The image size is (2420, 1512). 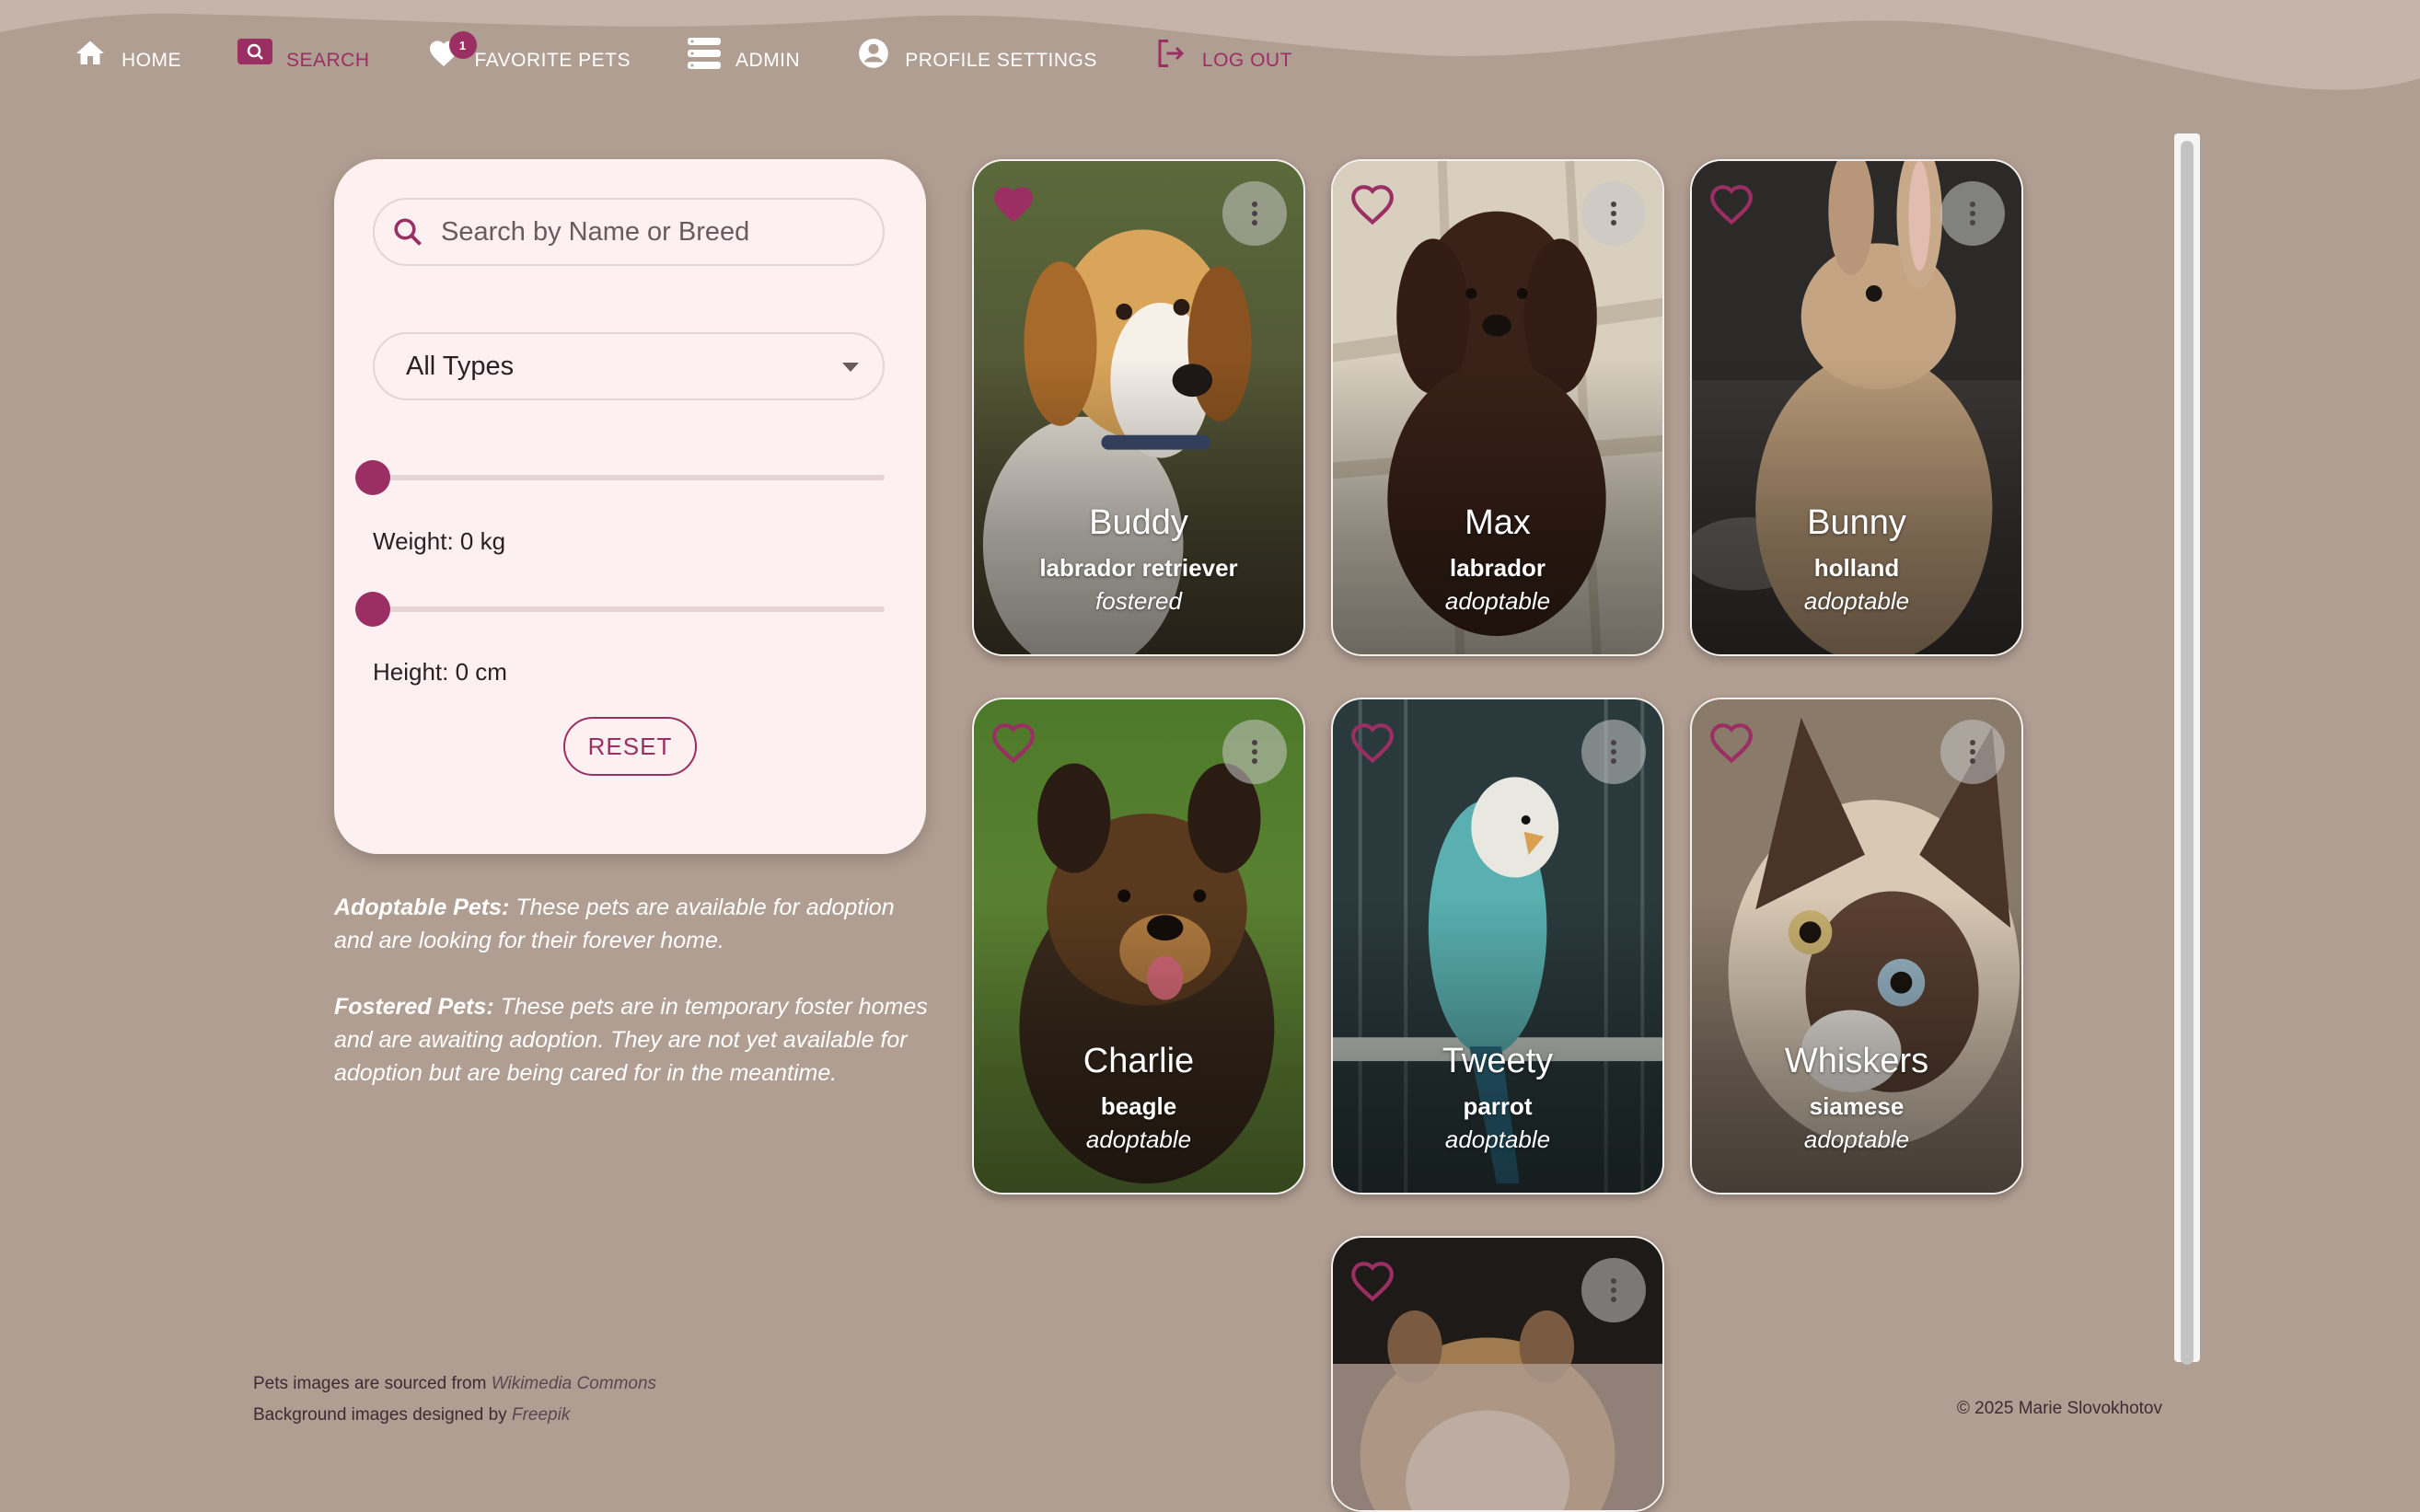 I want to click on freepik-link: Freepik, so click(x=541, y=1415).